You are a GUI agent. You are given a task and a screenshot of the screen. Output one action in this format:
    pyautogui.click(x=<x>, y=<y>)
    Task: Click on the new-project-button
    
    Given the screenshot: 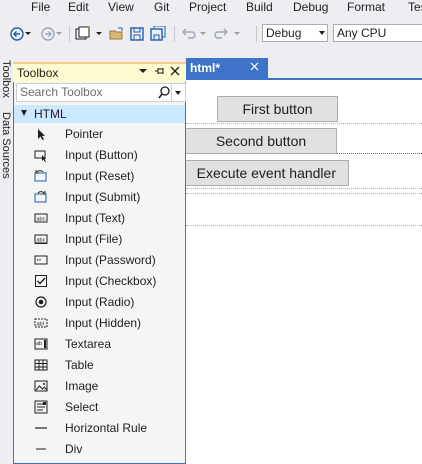 What is the action you would take?
    pyautogui.click(x=89, y=34)
    